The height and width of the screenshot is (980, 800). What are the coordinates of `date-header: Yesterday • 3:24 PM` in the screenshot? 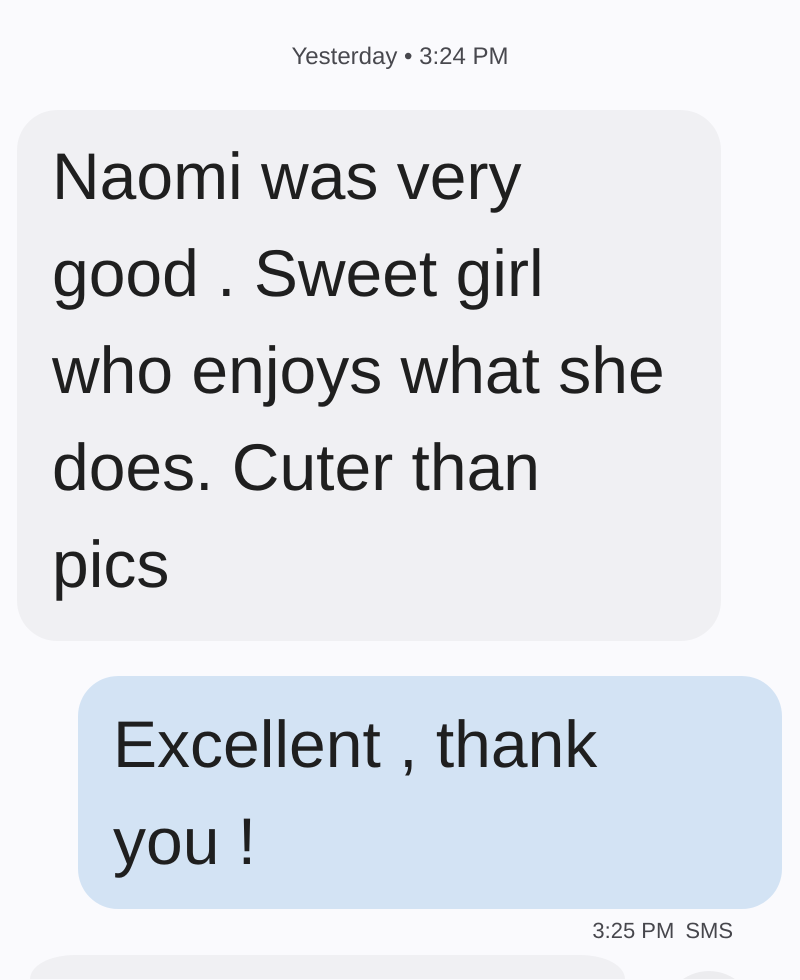 It's located at (400, 57).